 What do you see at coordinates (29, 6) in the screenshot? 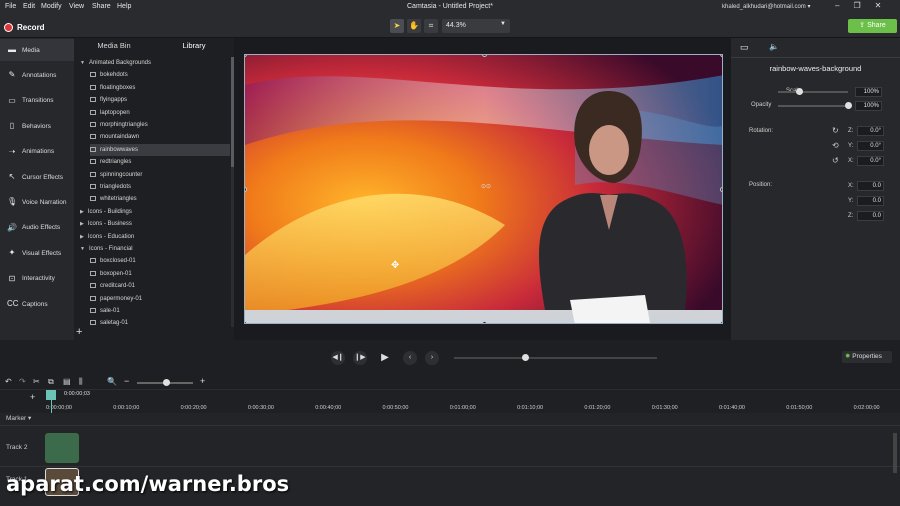
I see `menu-edit: Edit` at bounding box center [29, 6].